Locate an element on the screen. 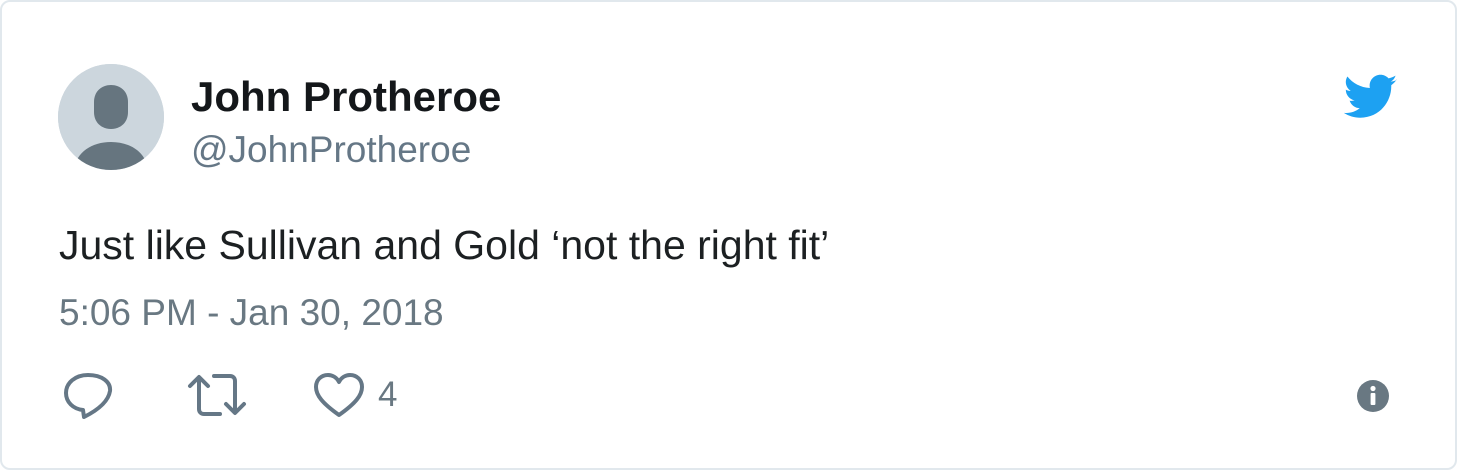 The width and height of the screenshot is (1460, 470). retweet-button is located at coordinates (217, 395).